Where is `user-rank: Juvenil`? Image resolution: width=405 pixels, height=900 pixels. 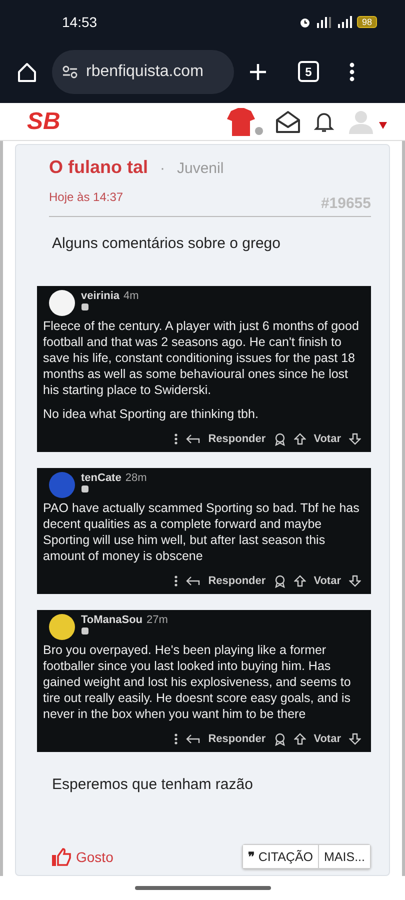 user-rank: Juvenil is located at coordinates (200, 168).